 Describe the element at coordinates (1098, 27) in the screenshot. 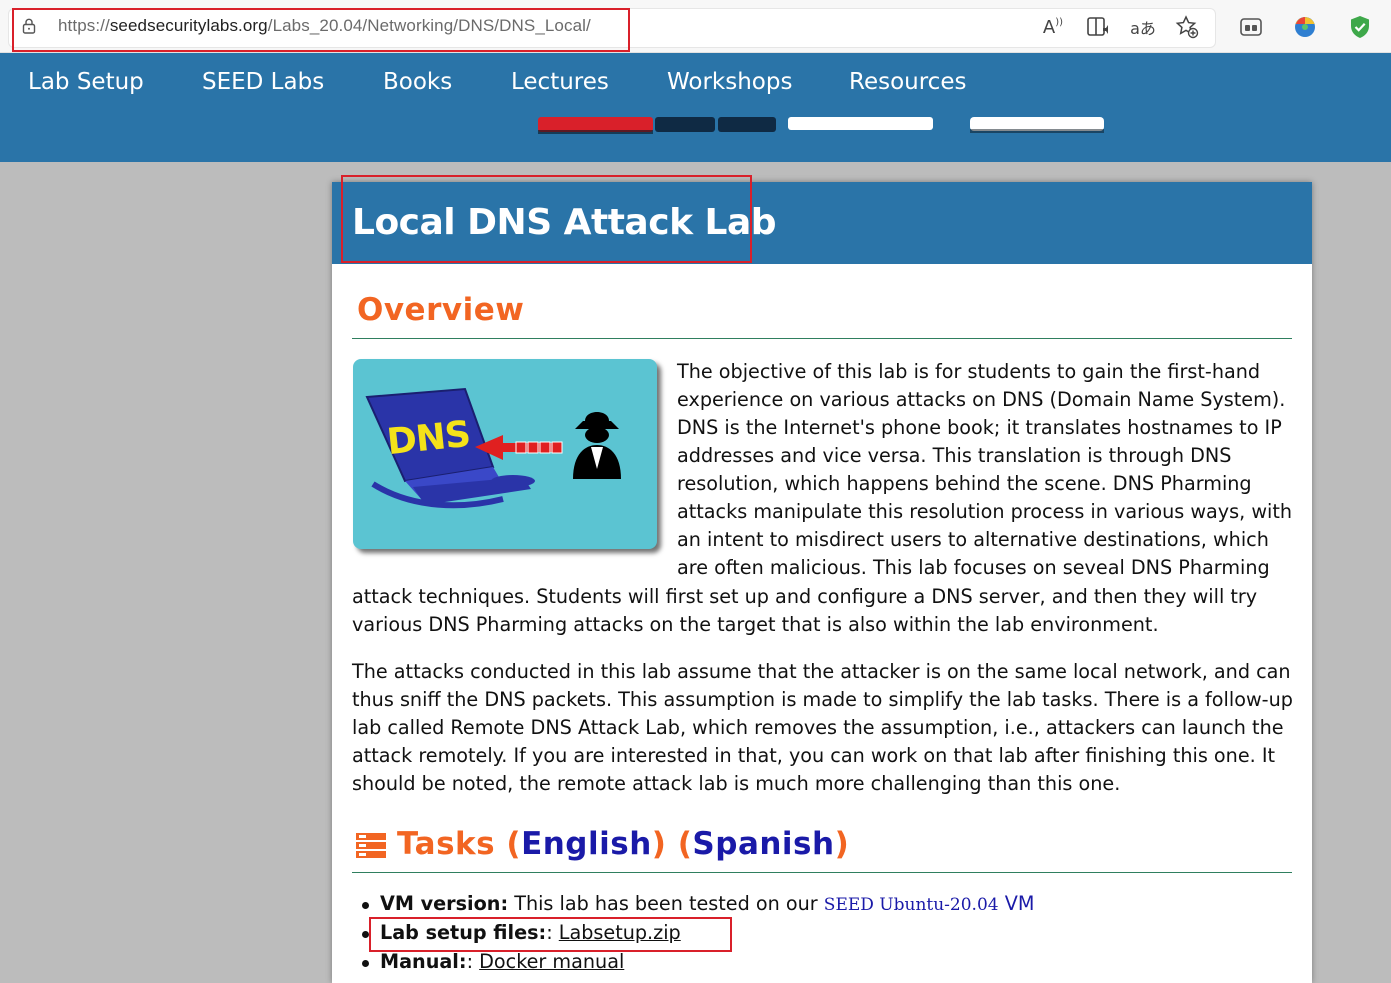

I see `immersive-reader-icon` at that location.